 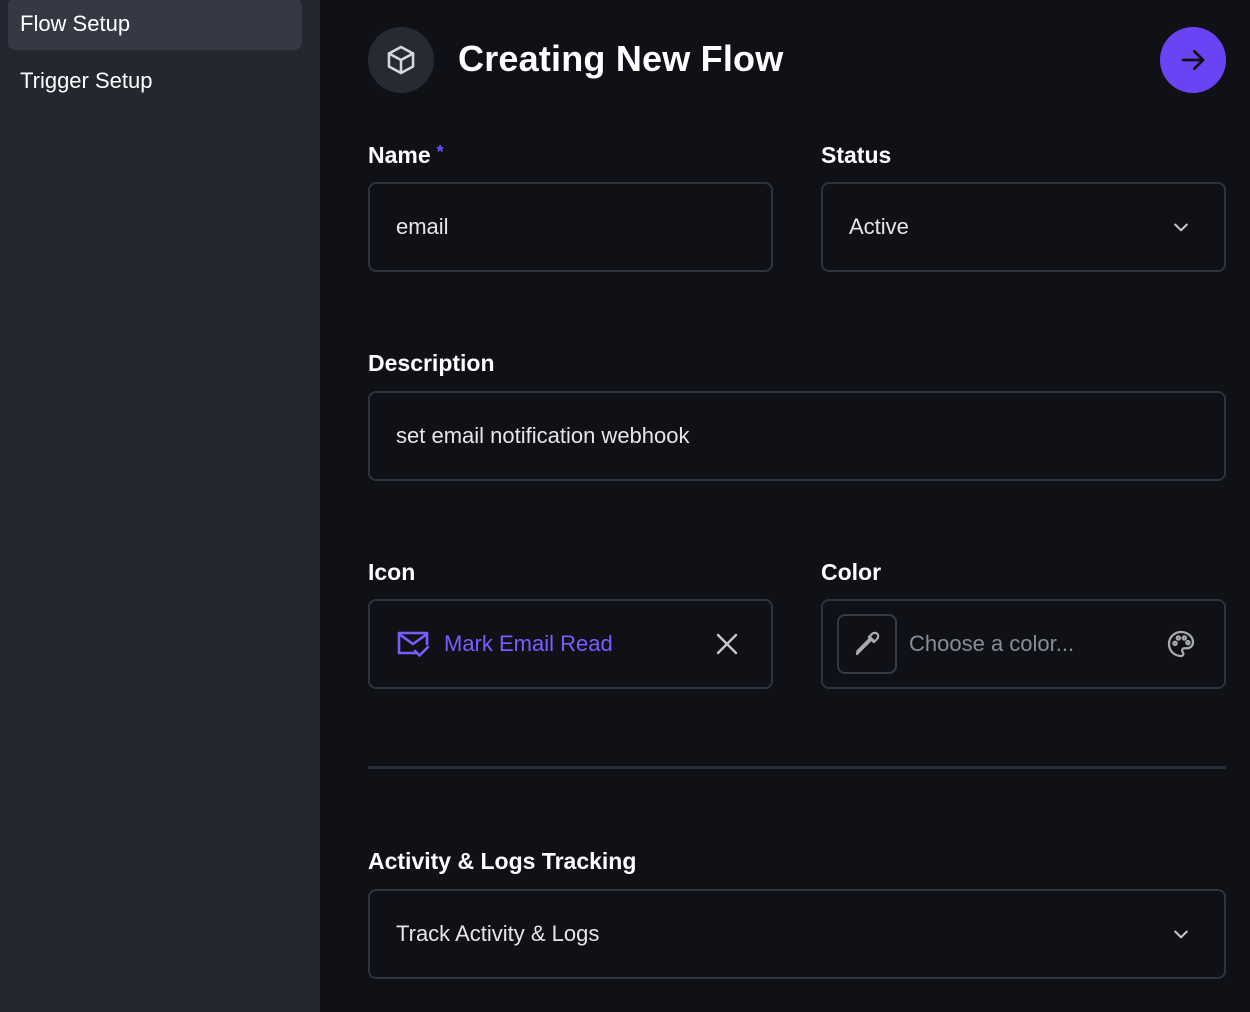 I want to click on name-label: Name *, so click(x=406, y=155).